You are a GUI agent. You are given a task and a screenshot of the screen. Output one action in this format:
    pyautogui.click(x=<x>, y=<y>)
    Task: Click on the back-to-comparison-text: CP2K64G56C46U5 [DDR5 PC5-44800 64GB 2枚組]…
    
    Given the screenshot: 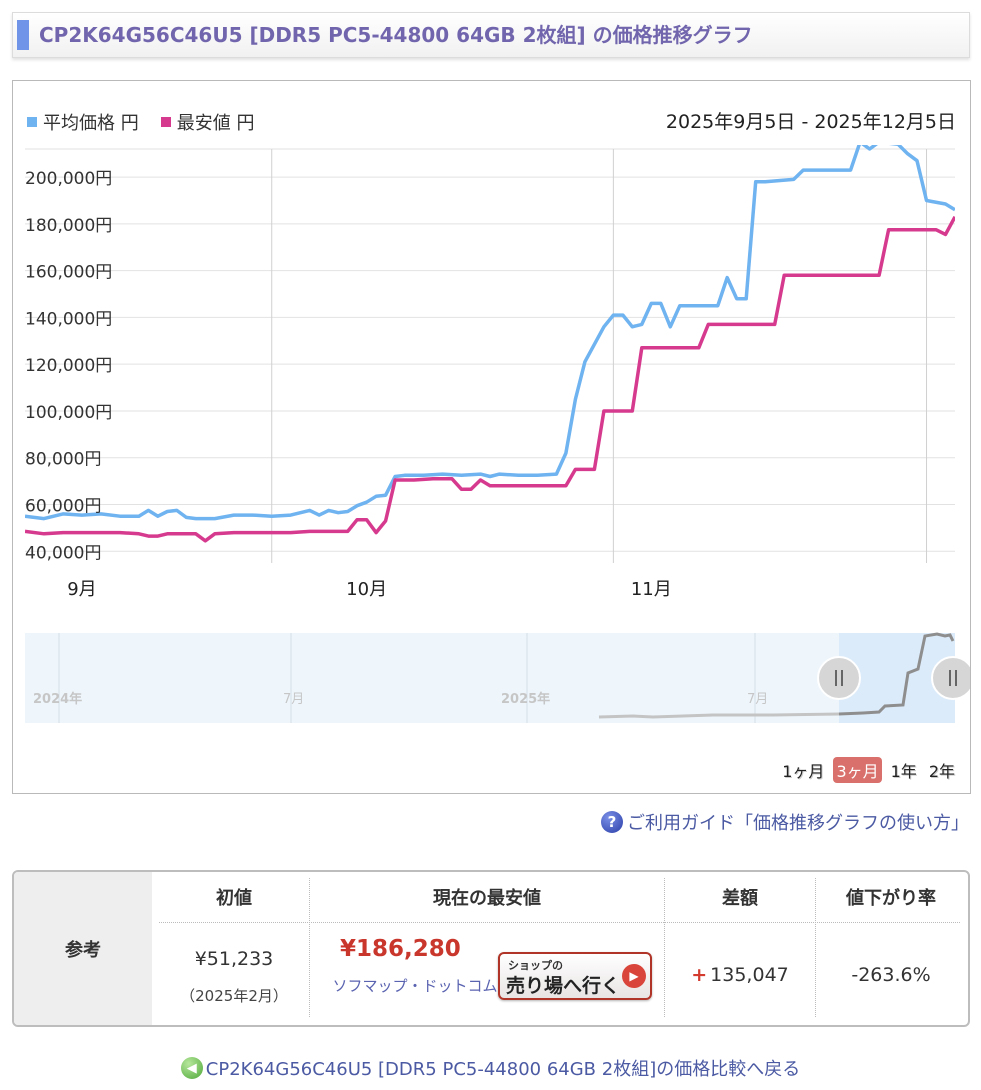 What is the action you would take?
    pyautogui.click(x=503, y=1068)
    